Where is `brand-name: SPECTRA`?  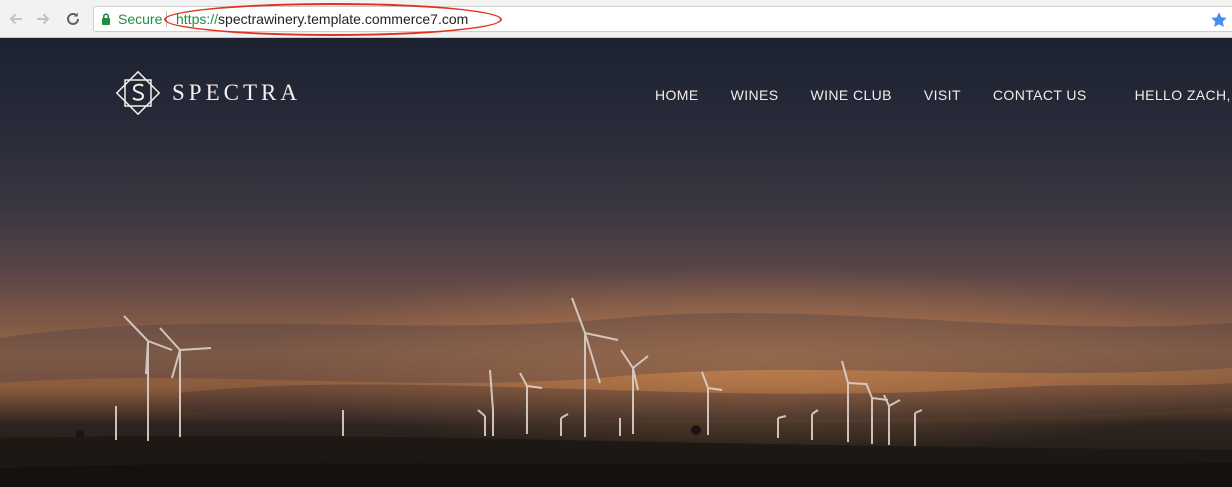 brand-name: SPECTRA is located at coordinates (236, 92).